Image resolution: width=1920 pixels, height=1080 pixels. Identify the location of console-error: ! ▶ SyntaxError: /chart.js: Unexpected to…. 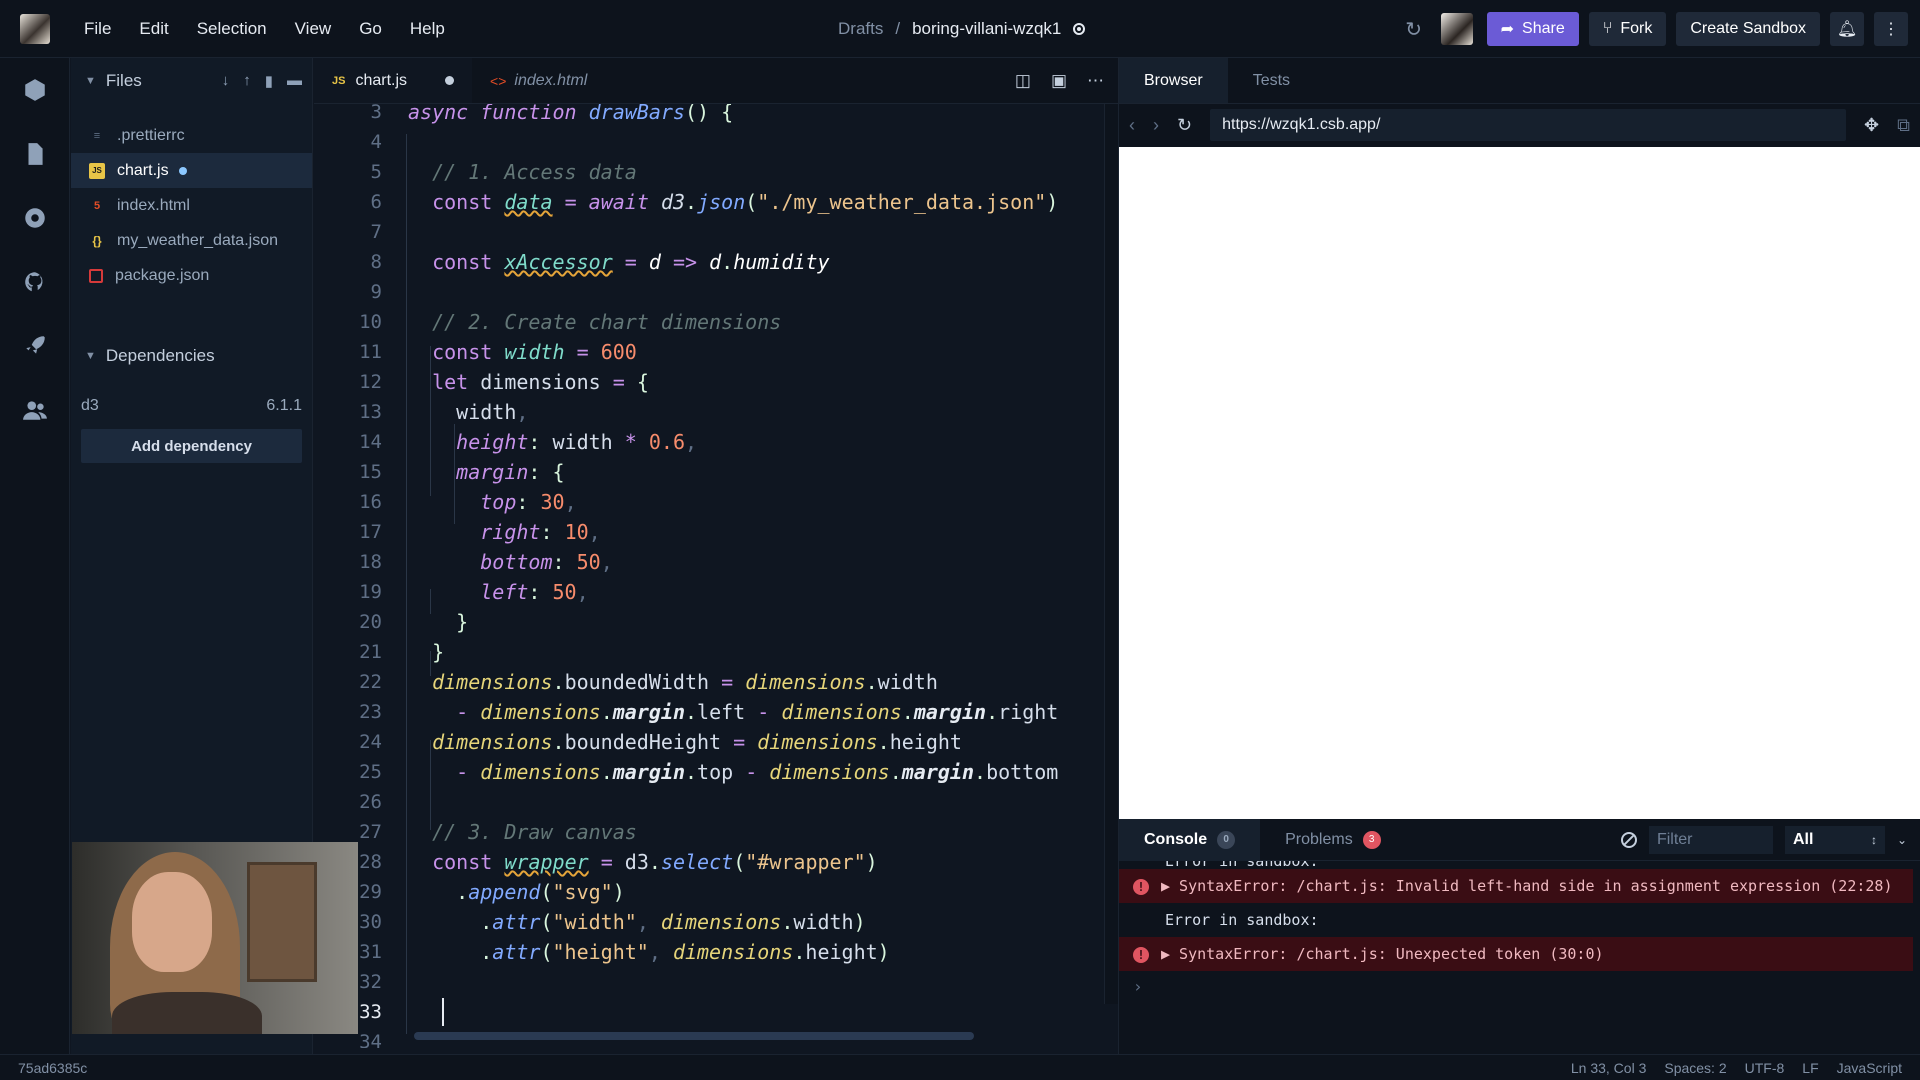
(1516, 954).